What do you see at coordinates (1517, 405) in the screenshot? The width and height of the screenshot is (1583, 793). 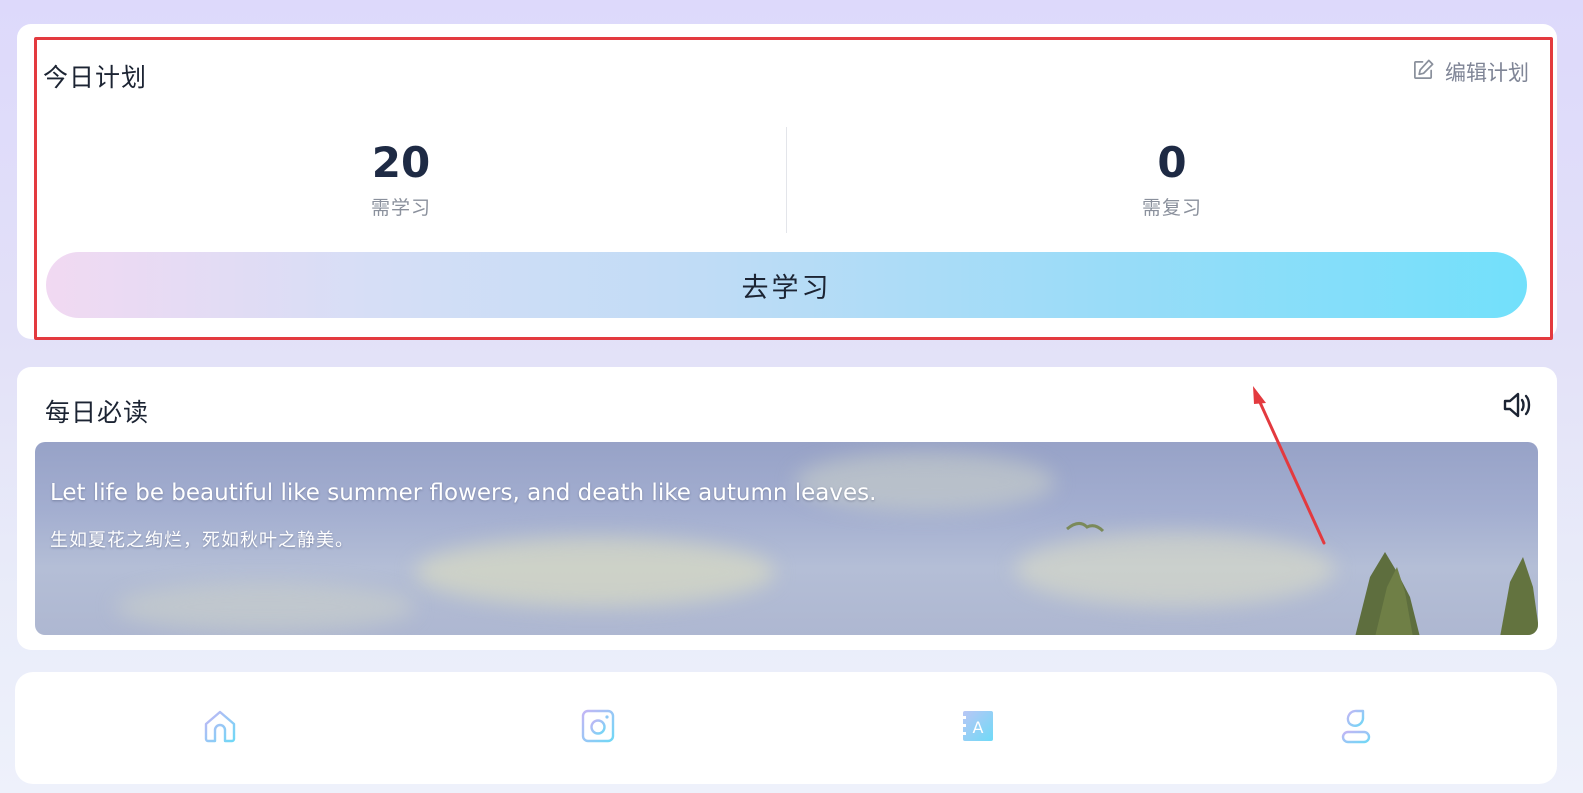 I see `speaker-icon` at bounding box center [1517, 405].